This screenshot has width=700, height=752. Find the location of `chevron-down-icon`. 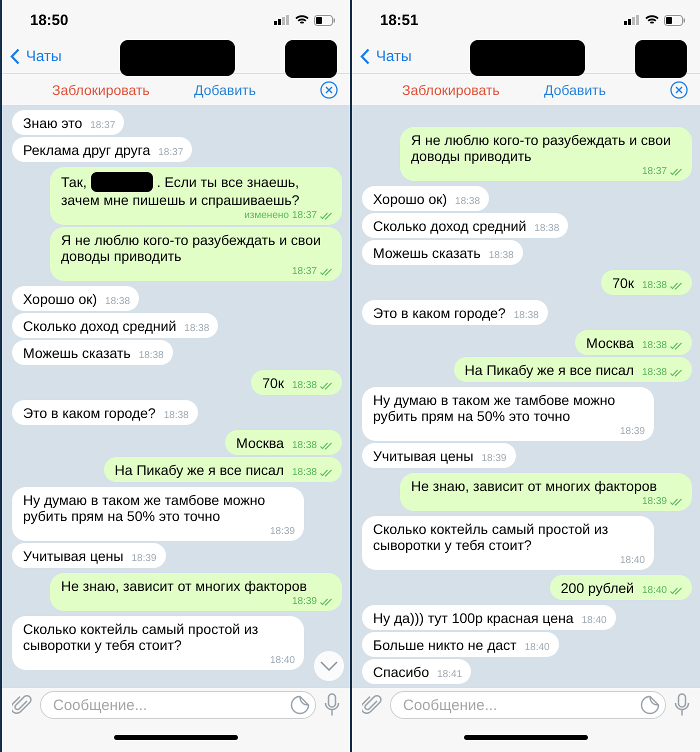

chevron-down-icon is located at coordinates (329, 666).